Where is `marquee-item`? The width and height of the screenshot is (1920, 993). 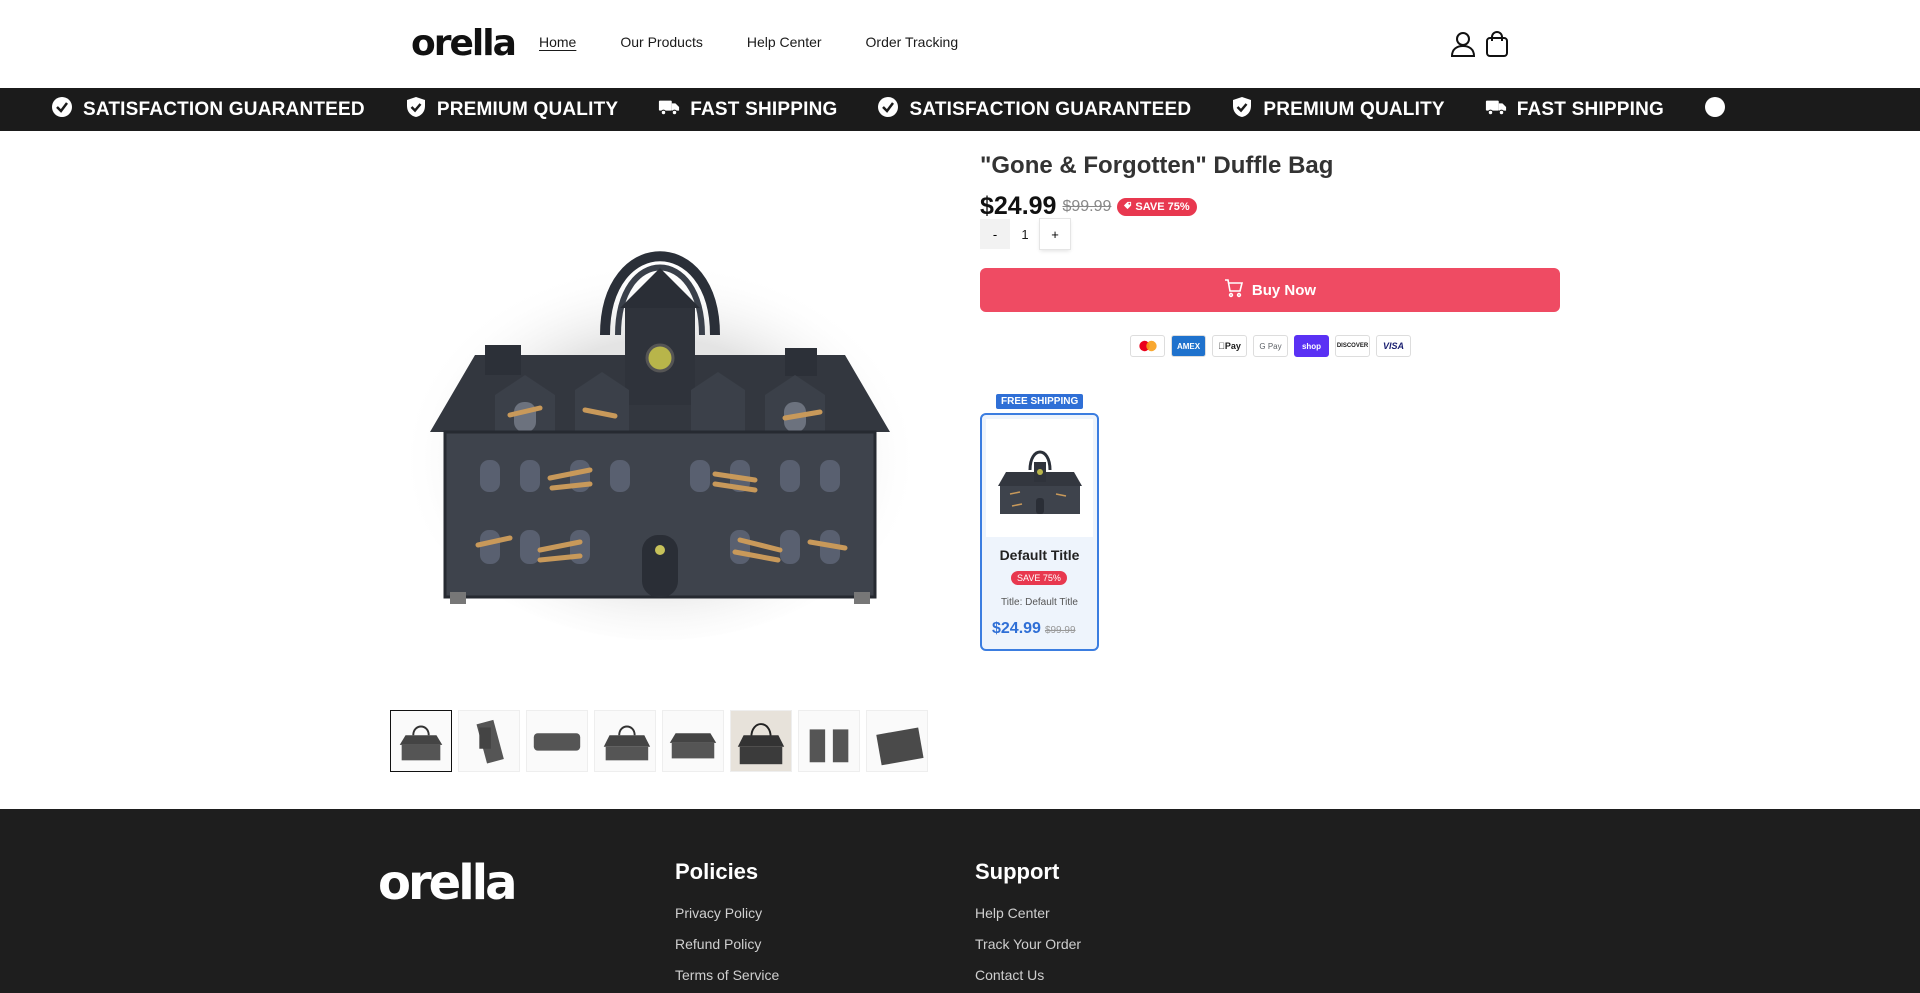 marquee-item is located at coordinates (1715, 110).